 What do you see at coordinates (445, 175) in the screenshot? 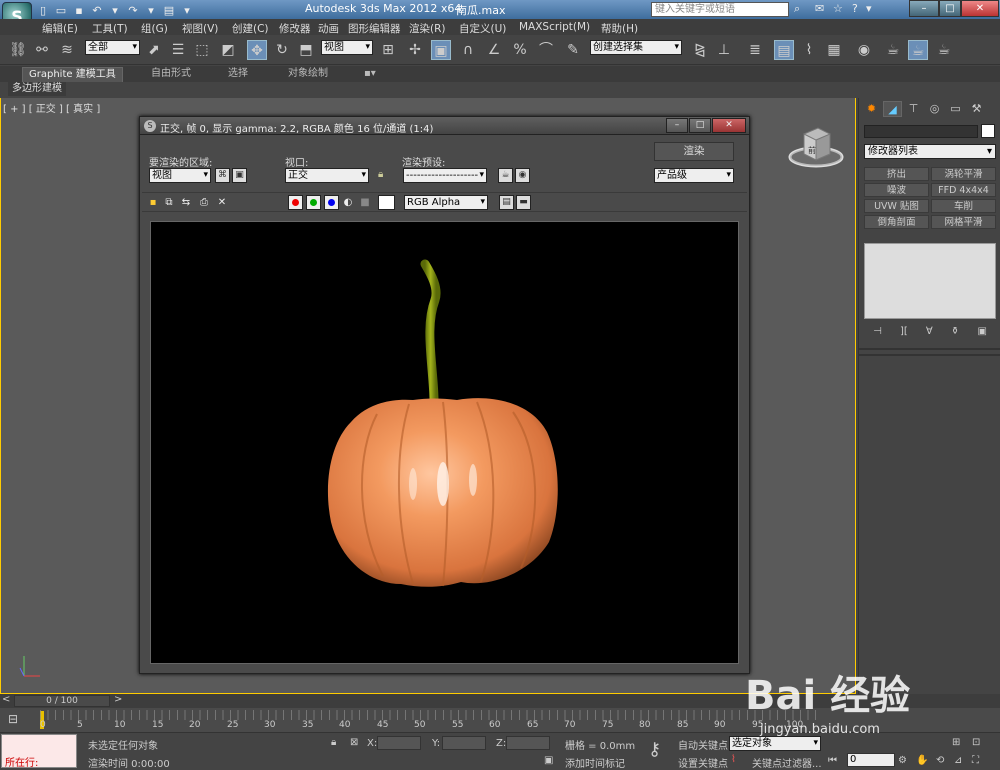
I see `render-preset-dropdown: --------------------` at bounding box center [445, 175].